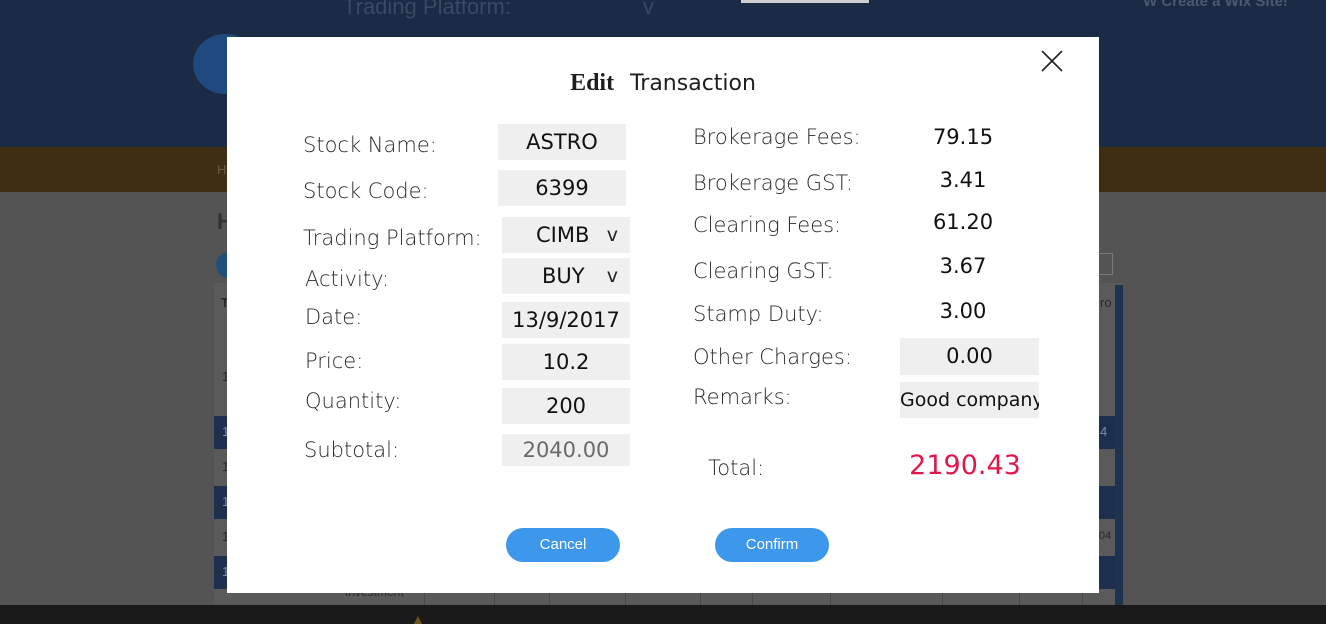 The image size is (1326, 624). I want to click on subtotal-label: Subtotal:, so click(352, 450).